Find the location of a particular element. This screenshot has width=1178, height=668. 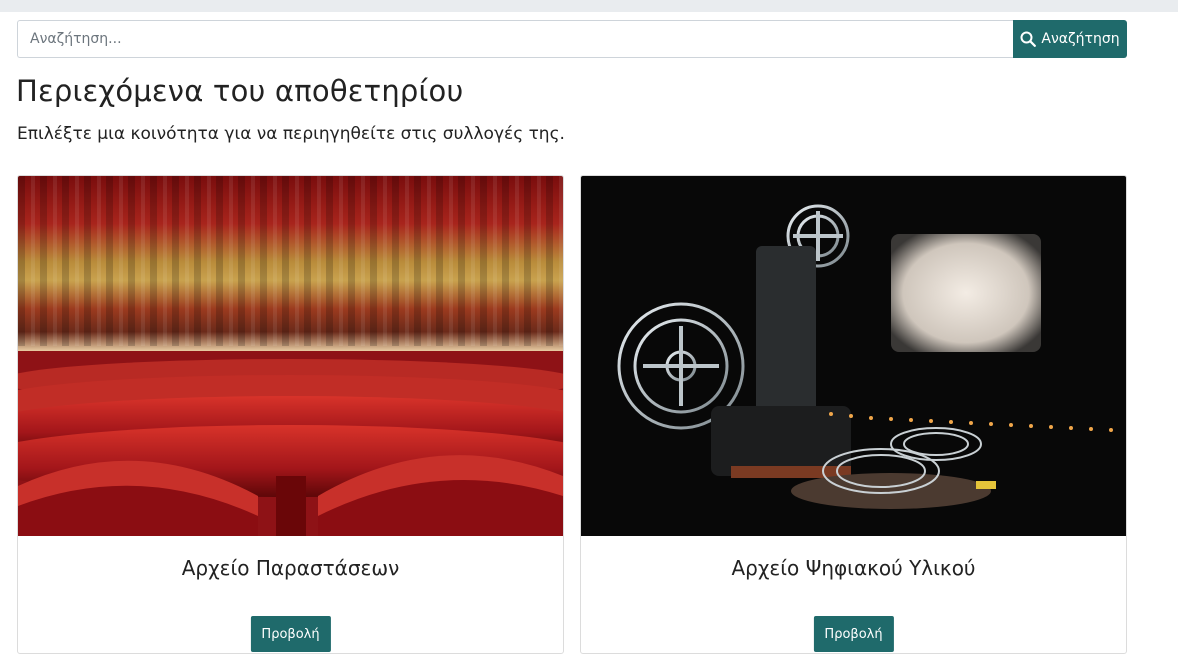

search-input is located at coordinates (515, 39).